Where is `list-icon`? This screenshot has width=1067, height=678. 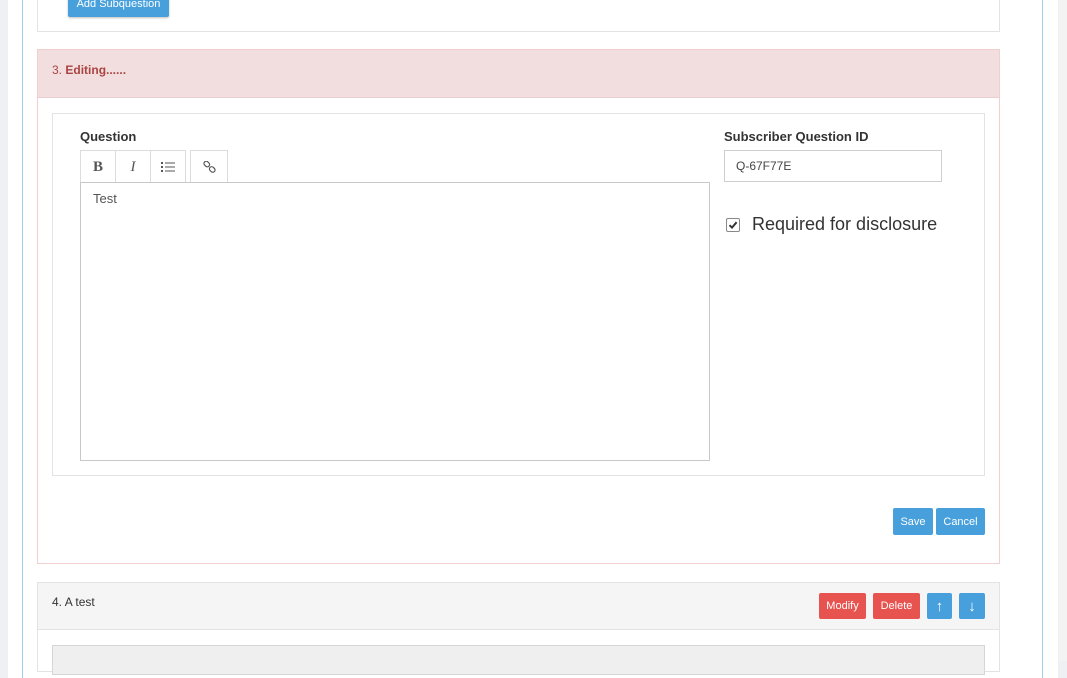
list-icon is located at coordinates (168, 167).